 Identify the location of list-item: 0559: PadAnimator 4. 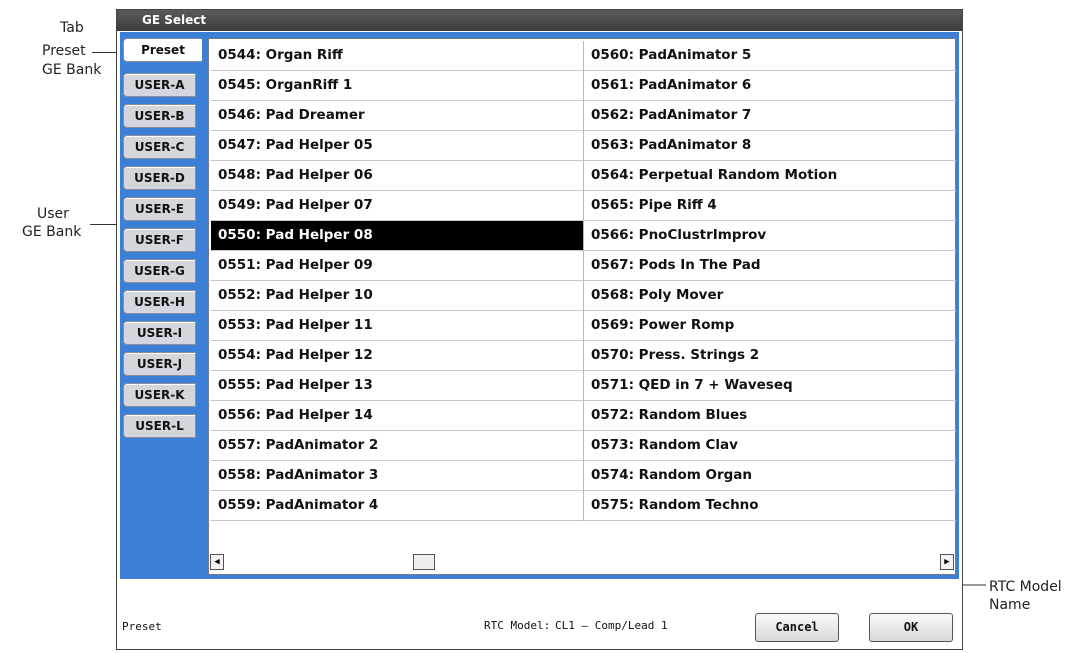
(397, 506).